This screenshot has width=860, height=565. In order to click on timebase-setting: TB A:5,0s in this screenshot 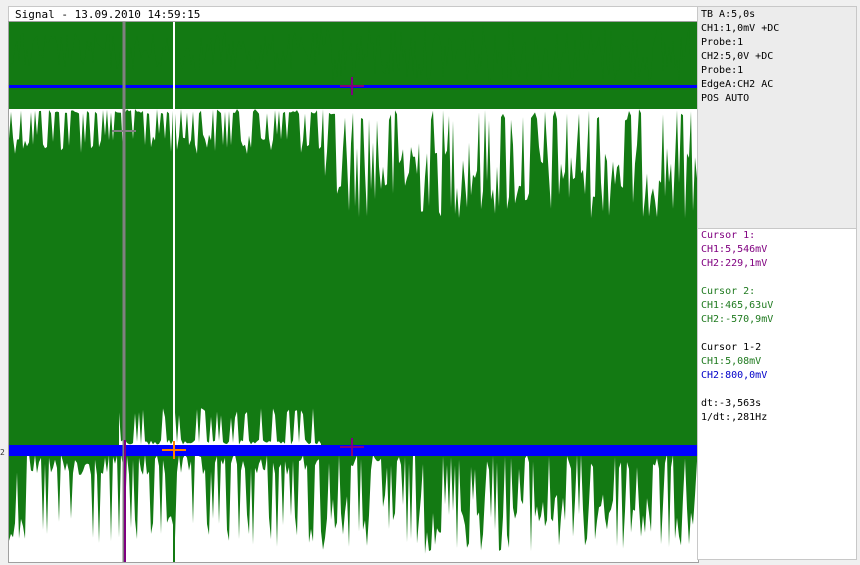, I will do `click(728, 14)`.